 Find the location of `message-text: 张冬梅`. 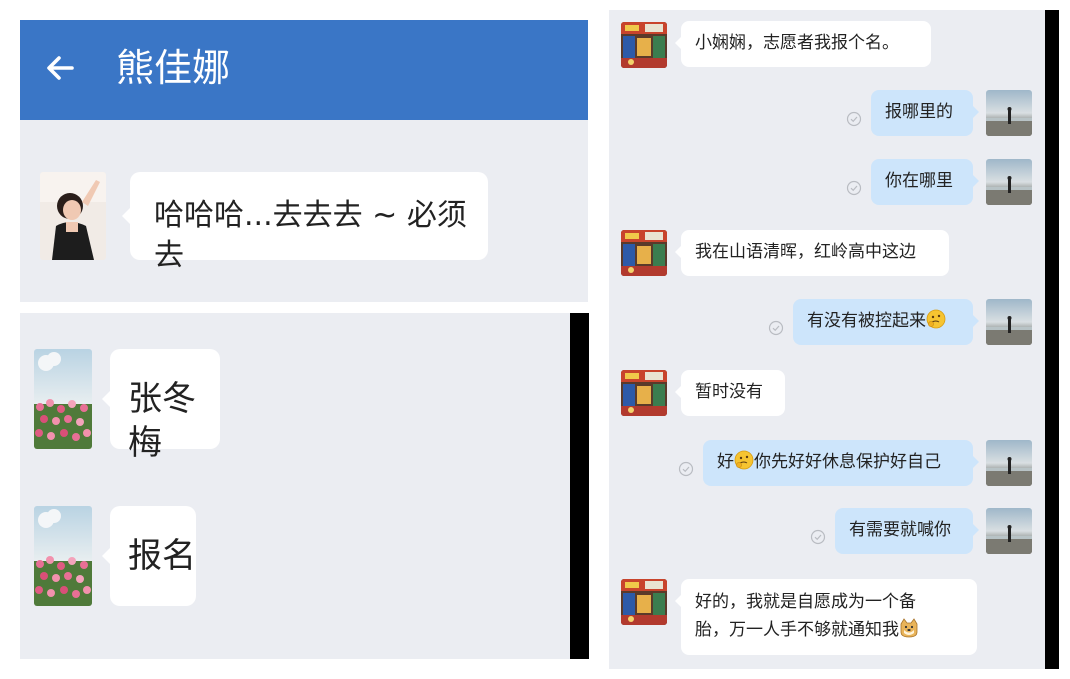

message-text: 张冬梅 is located at coordinates (162, 421).